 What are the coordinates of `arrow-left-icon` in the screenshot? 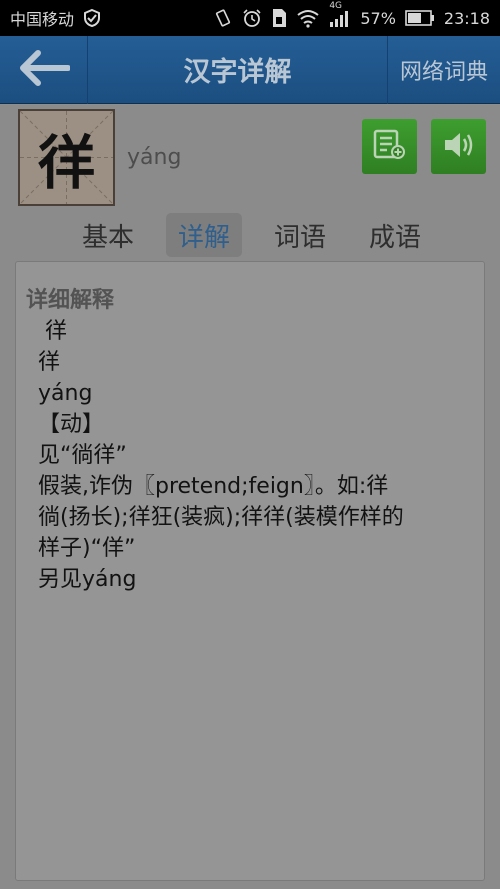 It's located at (44, 69).